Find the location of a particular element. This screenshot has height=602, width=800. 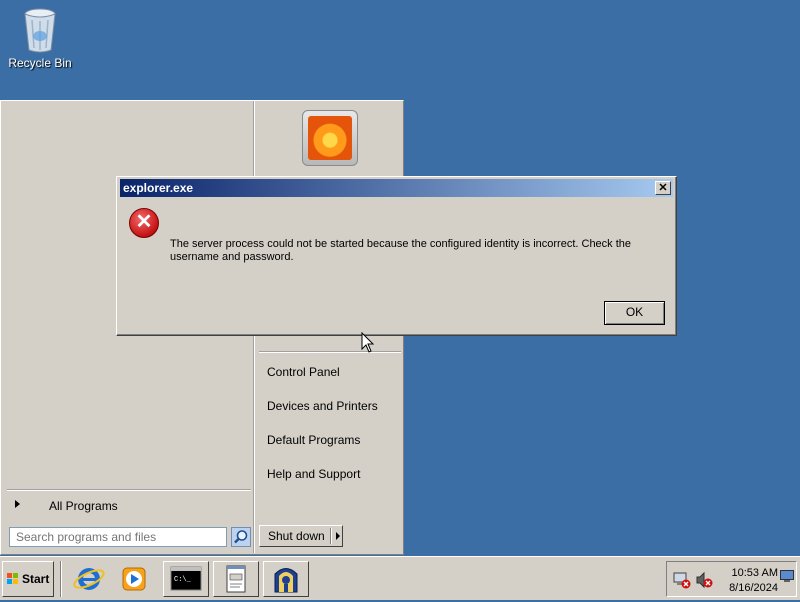

internet-explorer-icon is located at coordinates (89, 579).